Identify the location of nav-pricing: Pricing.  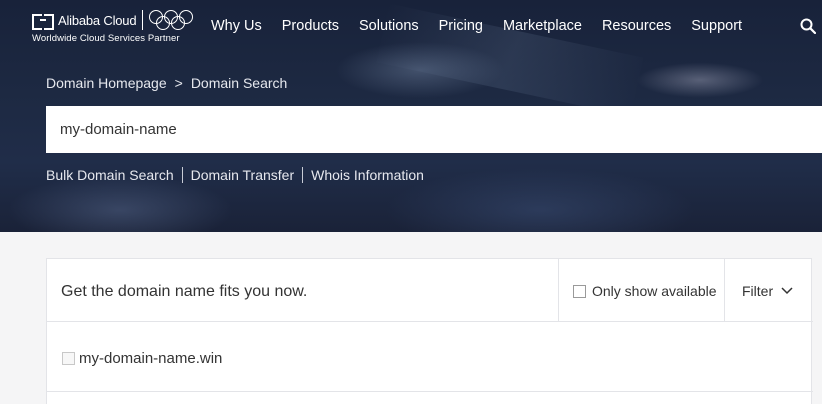
(461, 26).